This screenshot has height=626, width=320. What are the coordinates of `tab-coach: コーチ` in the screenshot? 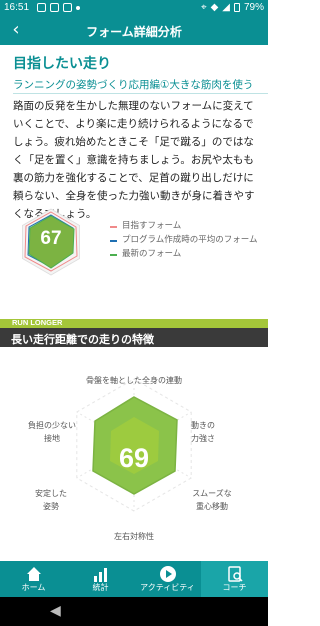 It's located at (234, 579).